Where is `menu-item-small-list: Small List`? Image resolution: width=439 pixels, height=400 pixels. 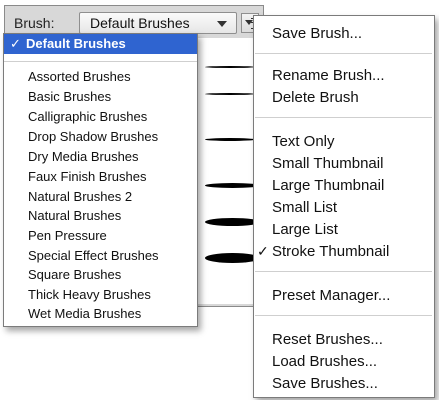
menu-item-small-list: Small List is located at coordinates (304, 207).